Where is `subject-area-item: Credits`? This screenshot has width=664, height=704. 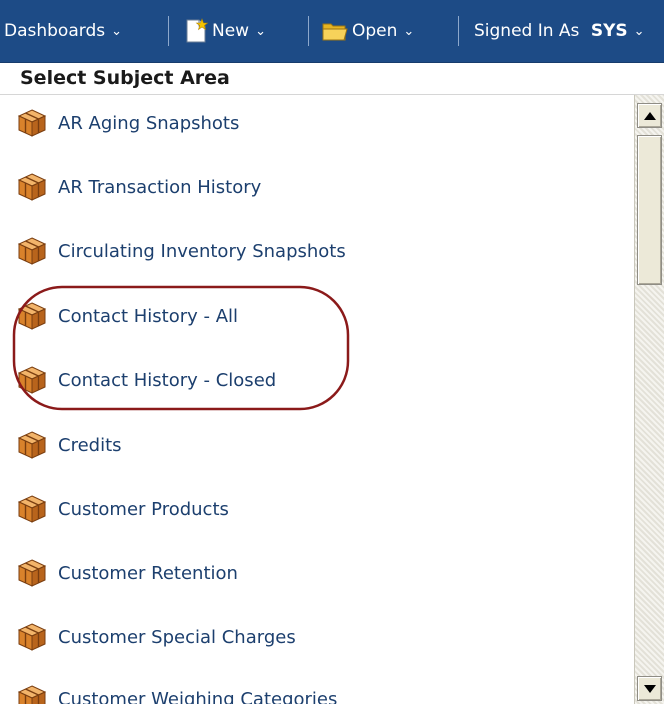 subject-area-item: Credits is located at coordinates (69, 445).